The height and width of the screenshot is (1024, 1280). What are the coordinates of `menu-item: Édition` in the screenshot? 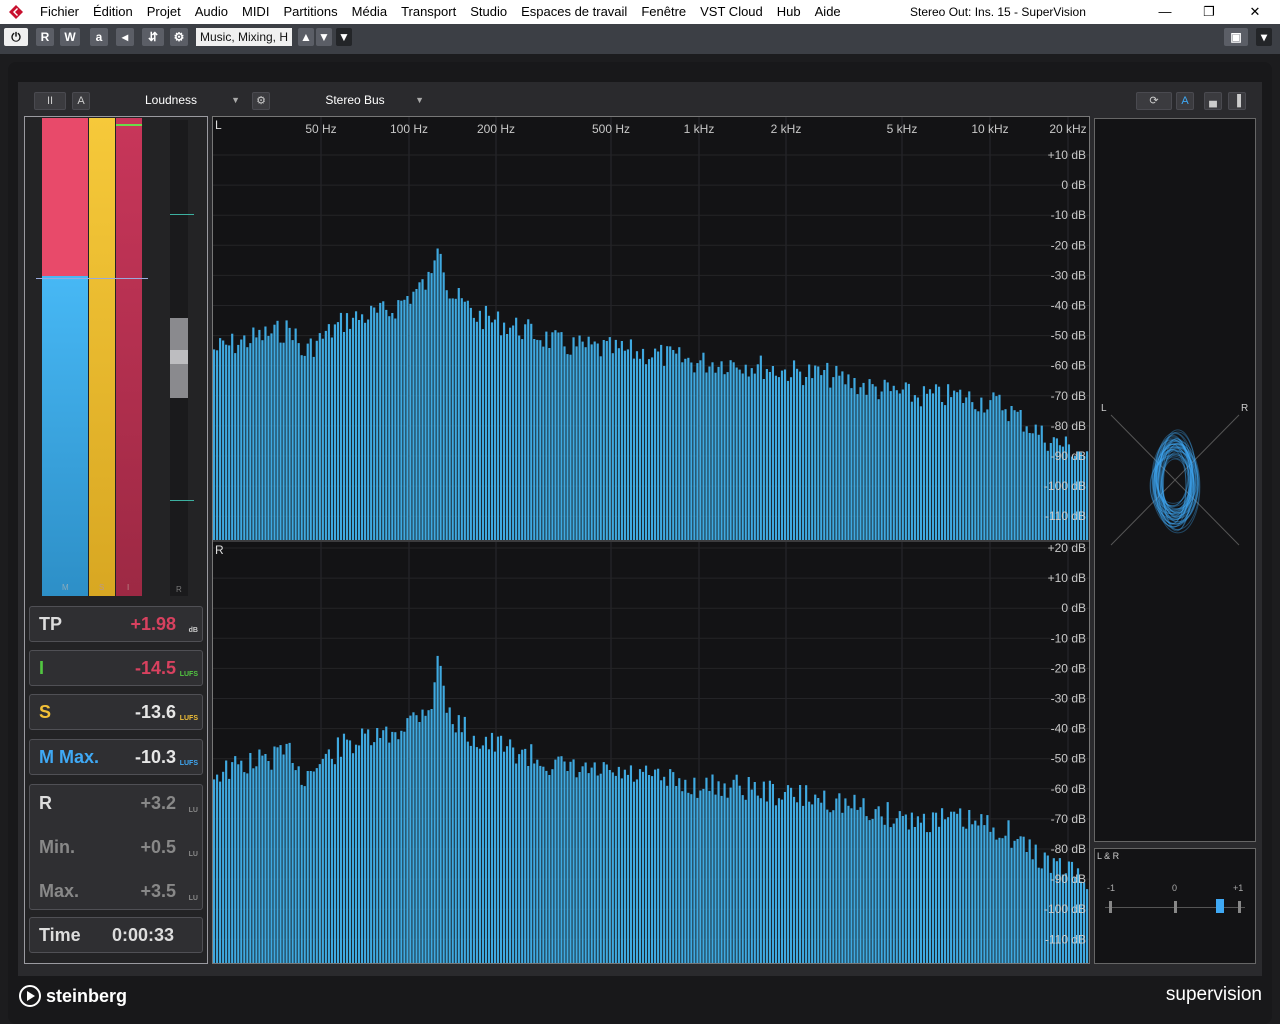 It's located at (113, 12).